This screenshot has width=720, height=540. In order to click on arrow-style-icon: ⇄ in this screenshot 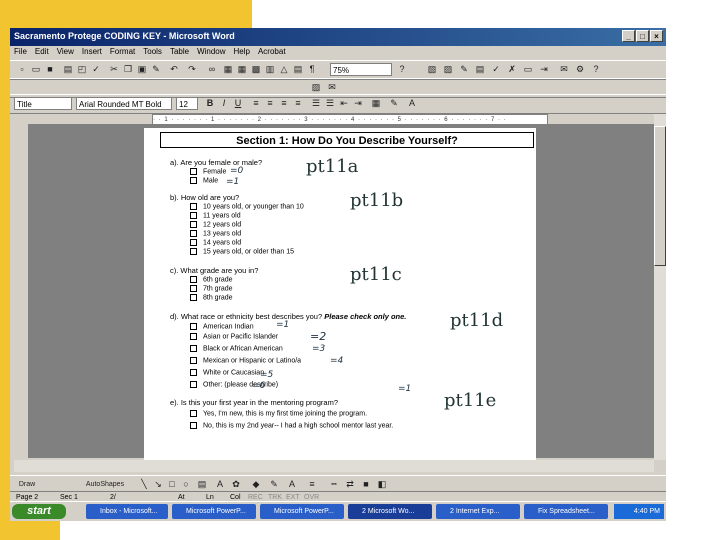, I will do `click(350, 484)`.